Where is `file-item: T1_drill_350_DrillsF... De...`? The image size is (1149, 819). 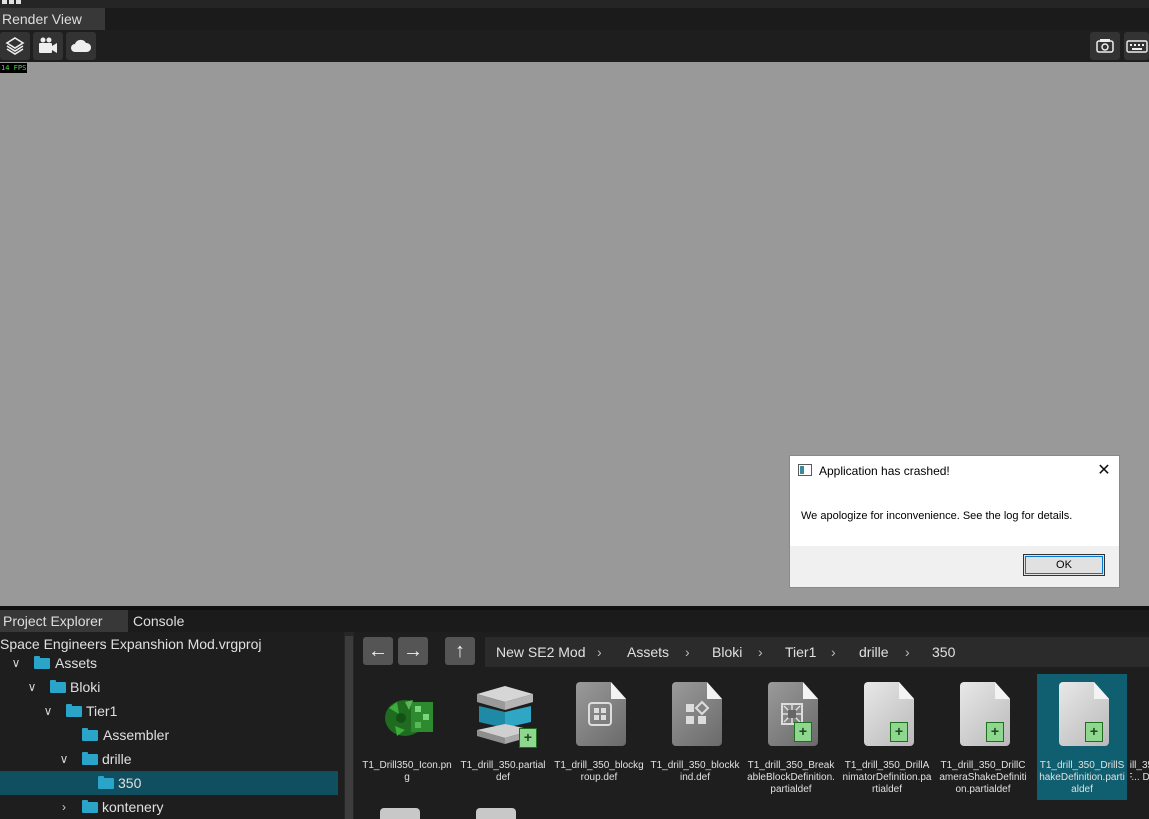
file-item: T1_drill_350_DrillsF... De... is located at coordinates (1139, 737).